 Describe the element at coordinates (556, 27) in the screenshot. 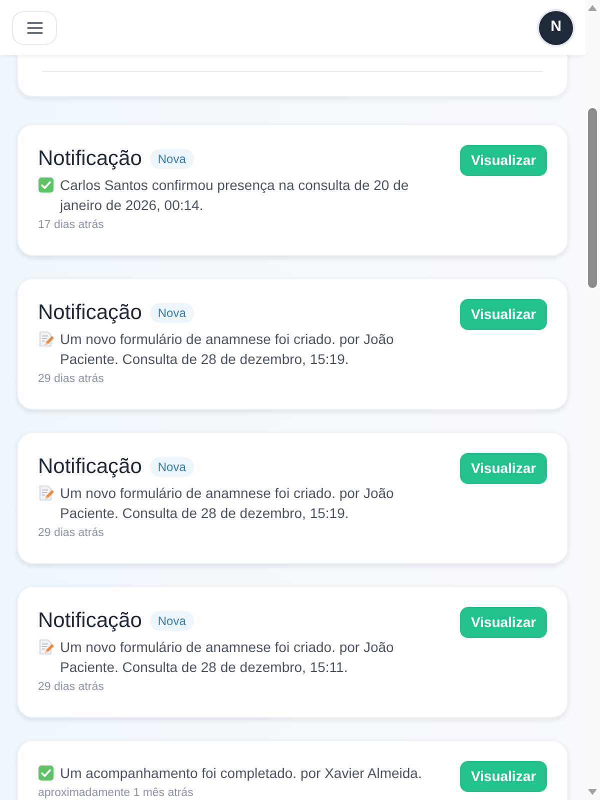

I see `avatar-button: N` at that location.